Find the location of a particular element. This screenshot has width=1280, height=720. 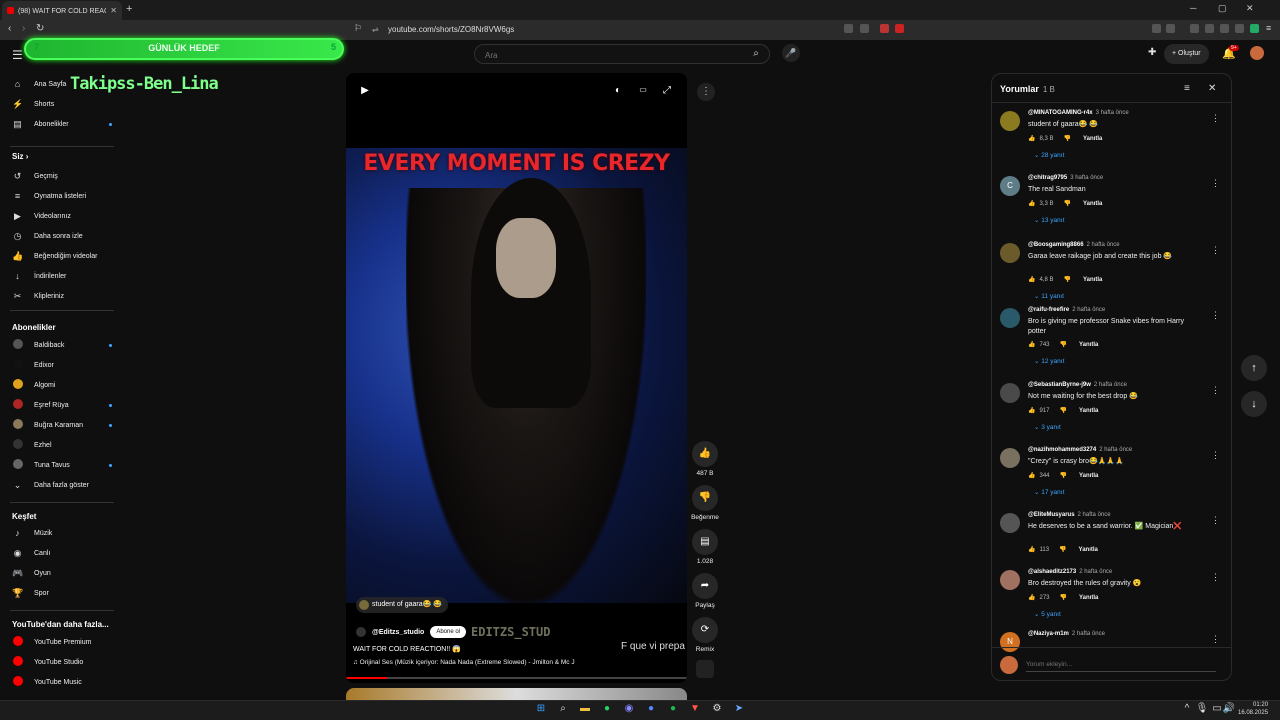

search-box is located at coordinates (622, 54).